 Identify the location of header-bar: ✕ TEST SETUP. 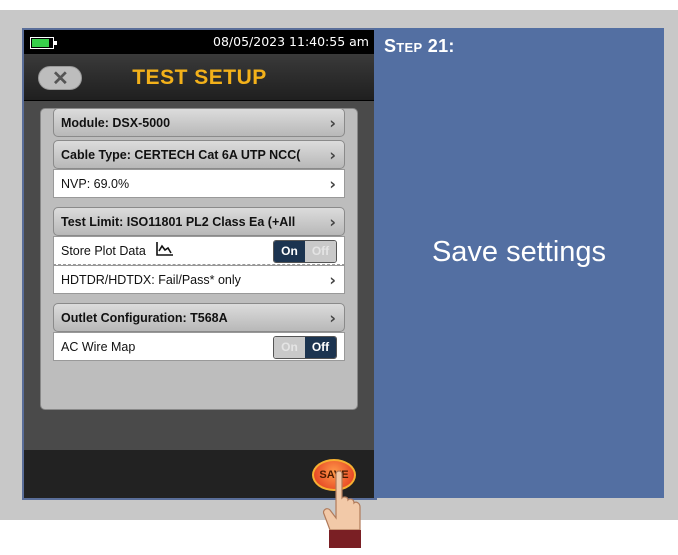
(199, 77).